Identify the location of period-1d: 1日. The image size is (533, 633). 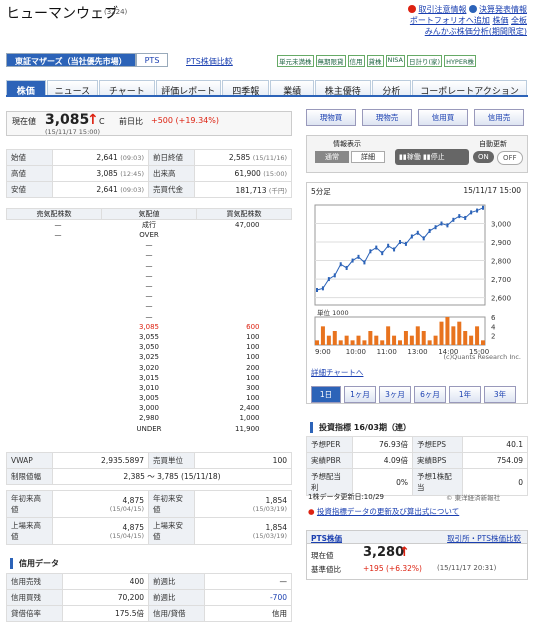
(326, 394).